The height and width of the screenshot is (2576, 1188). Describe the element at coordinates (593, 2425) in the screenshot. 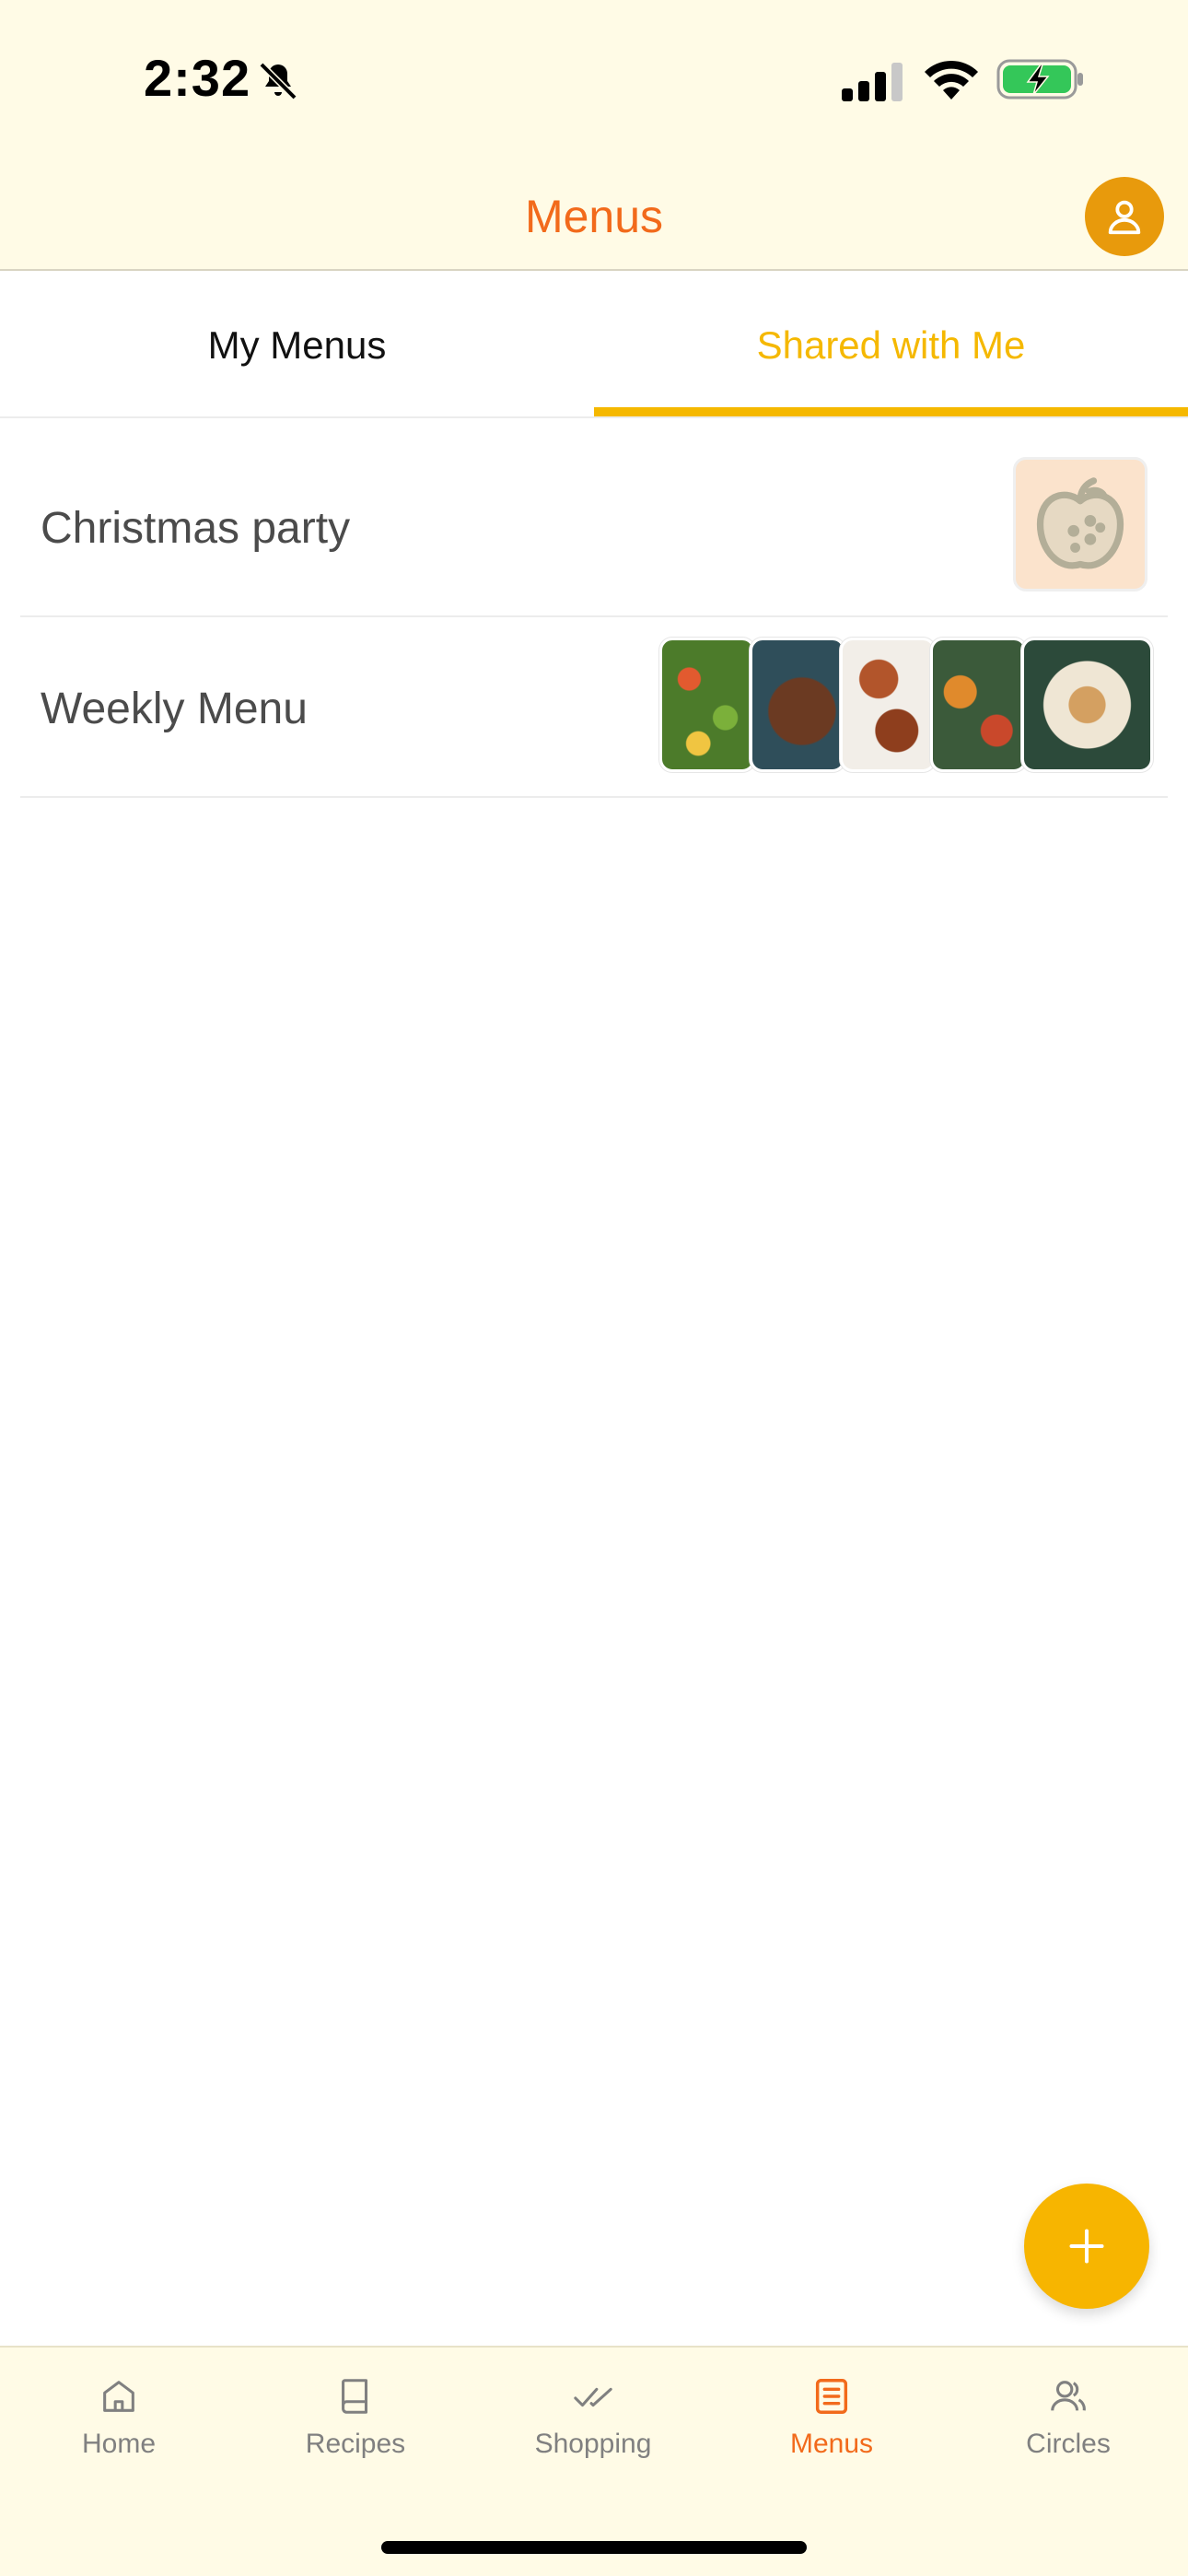

I see `nav-shopping: Shopping` at that location.